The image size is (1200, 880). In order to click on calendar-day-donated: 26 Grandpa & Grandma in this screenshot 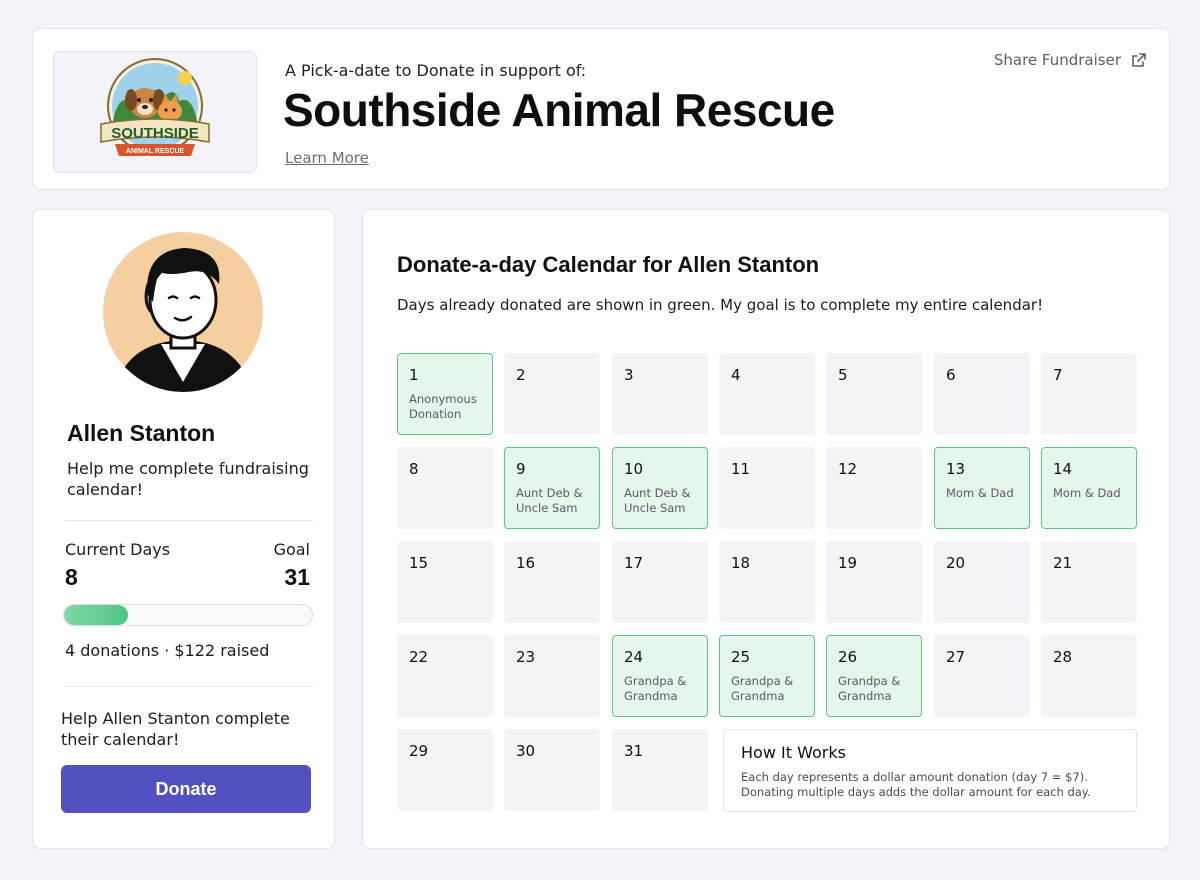, I will do `click(874, 676)`.